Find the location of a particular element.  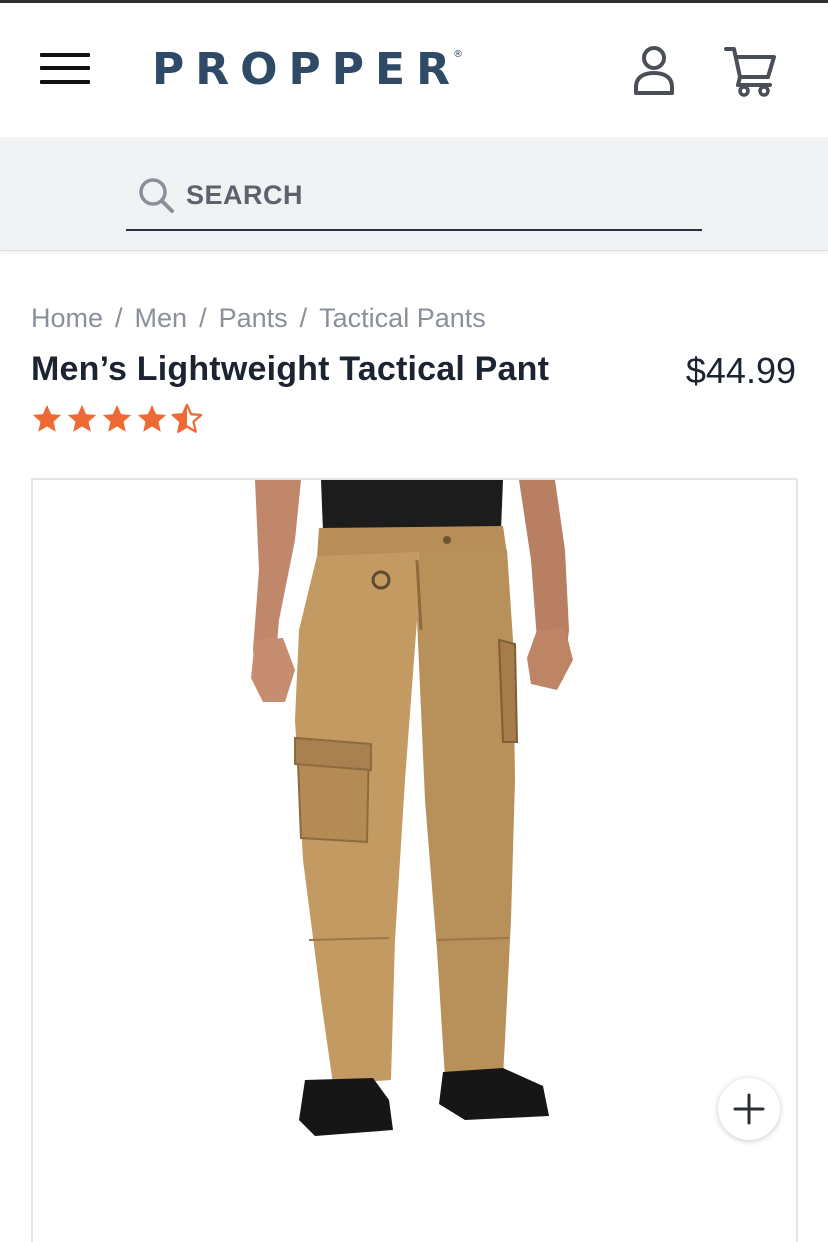

cart-icon is located at coordinates (750, 72).